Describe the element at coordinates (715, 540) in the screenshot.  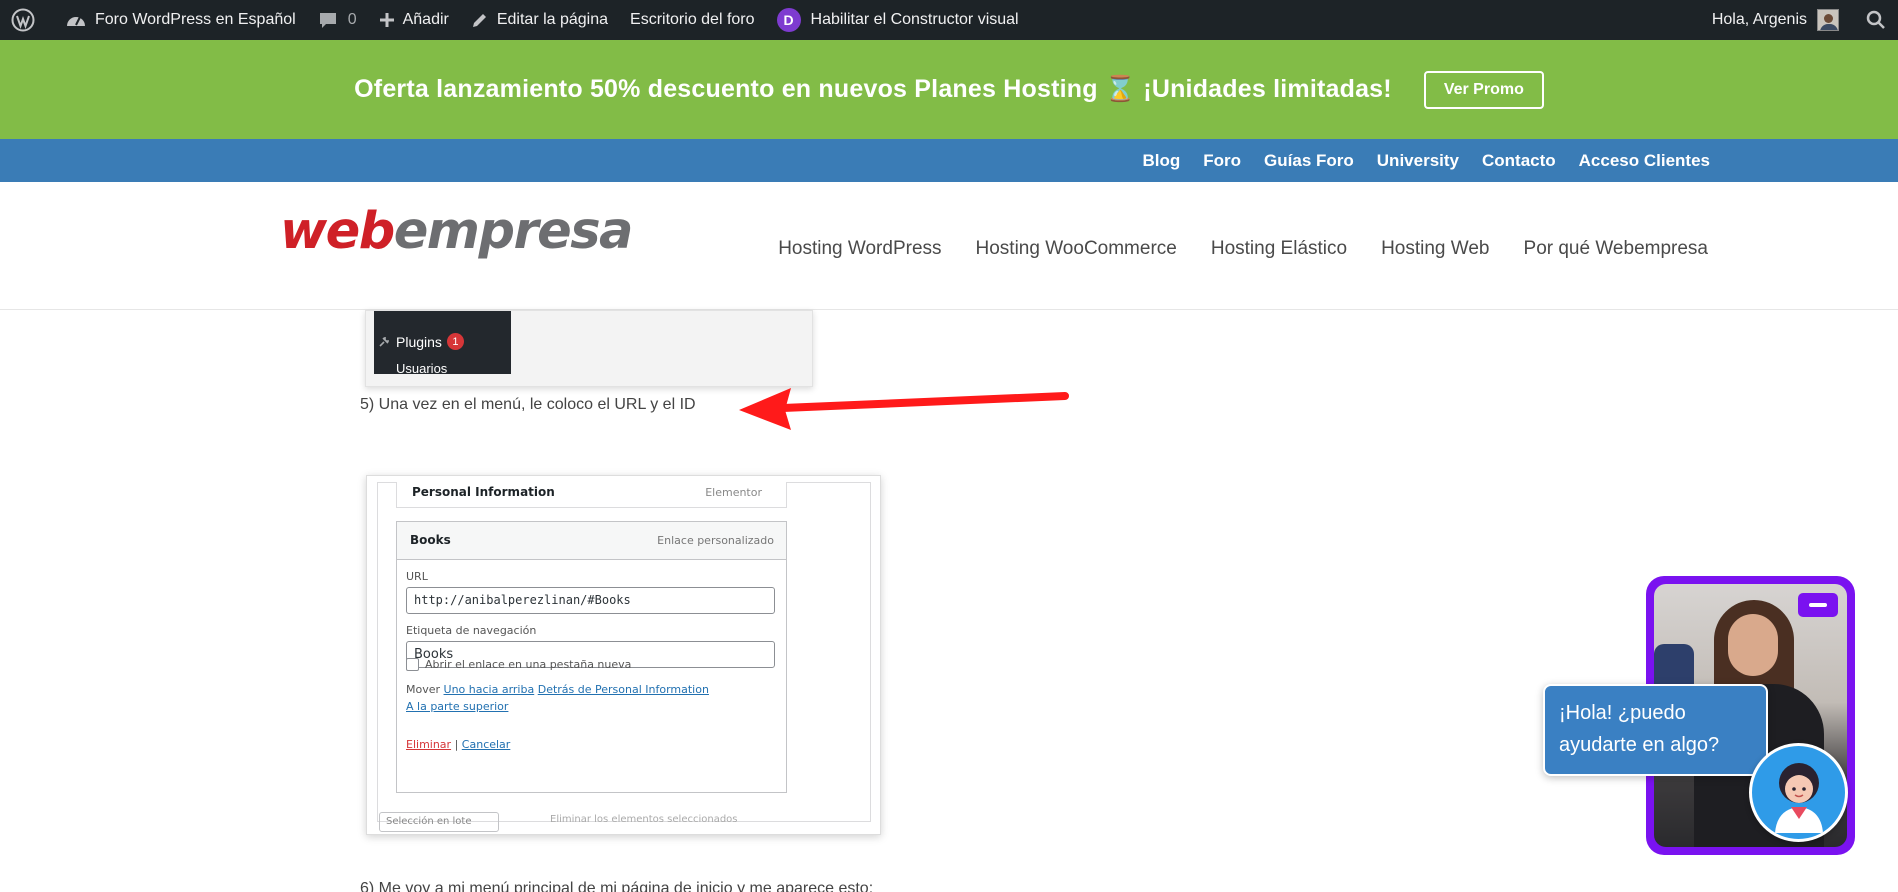
I see `books-type: Enlace personalizado` at that location.